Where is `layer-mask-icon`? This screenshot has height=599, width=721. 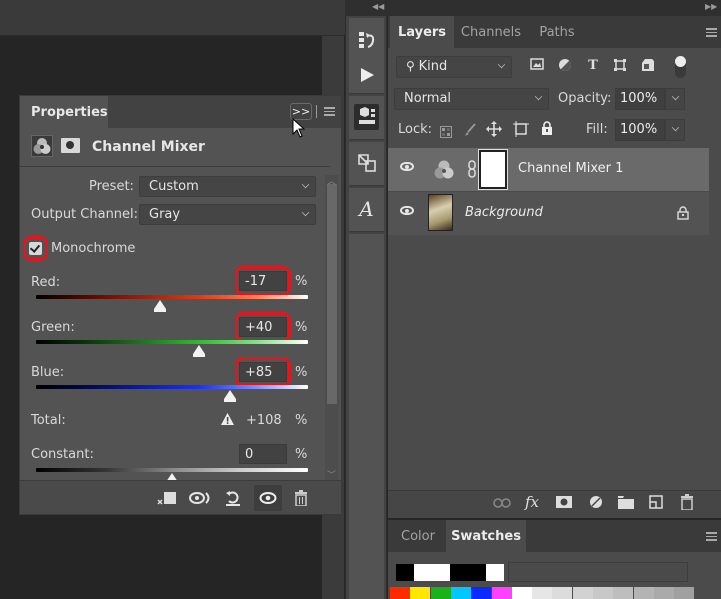 layer-mask-icon is located at coordinates (70, 145).